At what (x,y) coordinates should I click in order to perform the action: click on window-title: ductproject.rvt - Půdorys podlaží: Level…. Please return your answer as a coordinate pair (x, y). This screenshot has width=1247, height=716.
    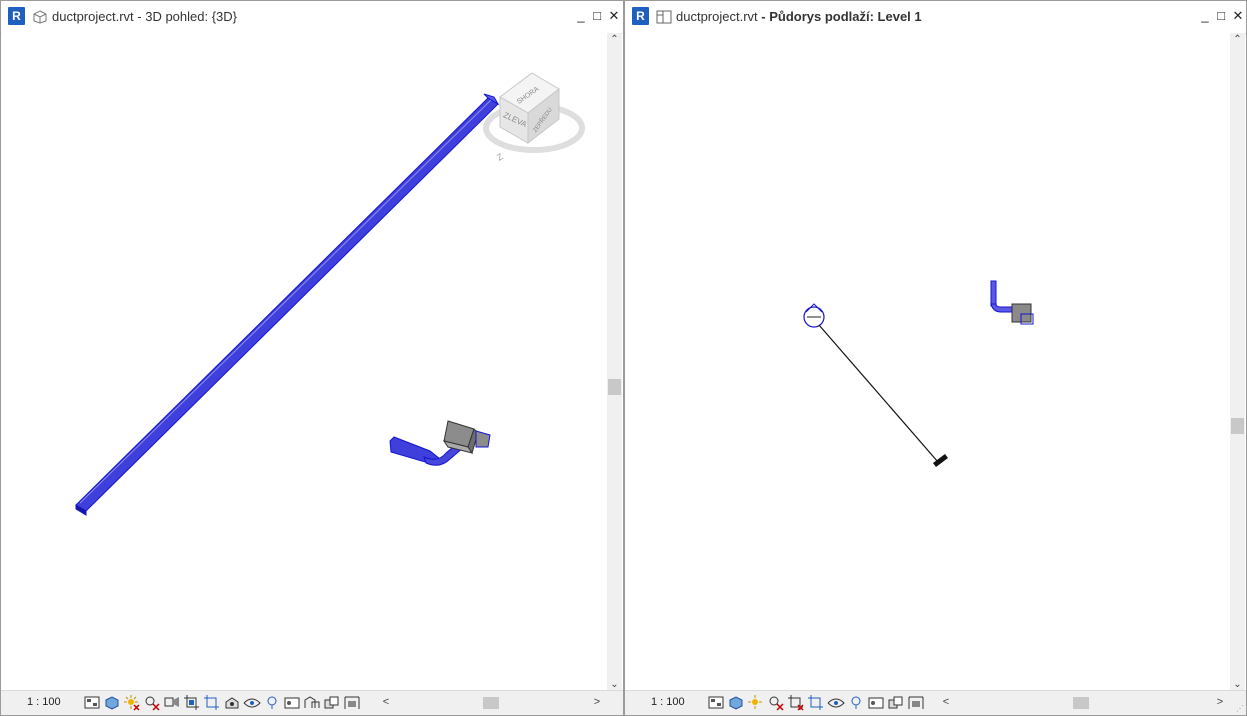
    Looking at the image, I should click on (799, 16).